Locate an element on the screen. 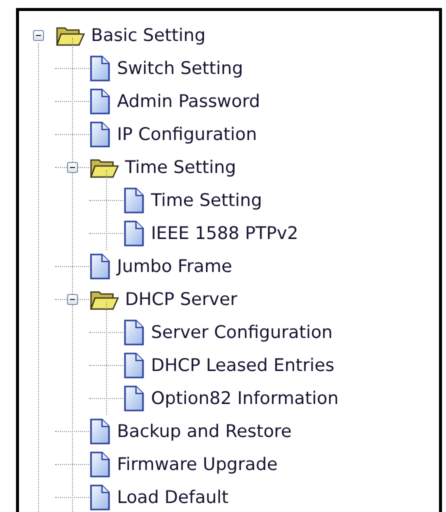 This screenshot has height=512, width=446. tree-item-label: Firmware Upgrade is located at coordinates (197, 464).